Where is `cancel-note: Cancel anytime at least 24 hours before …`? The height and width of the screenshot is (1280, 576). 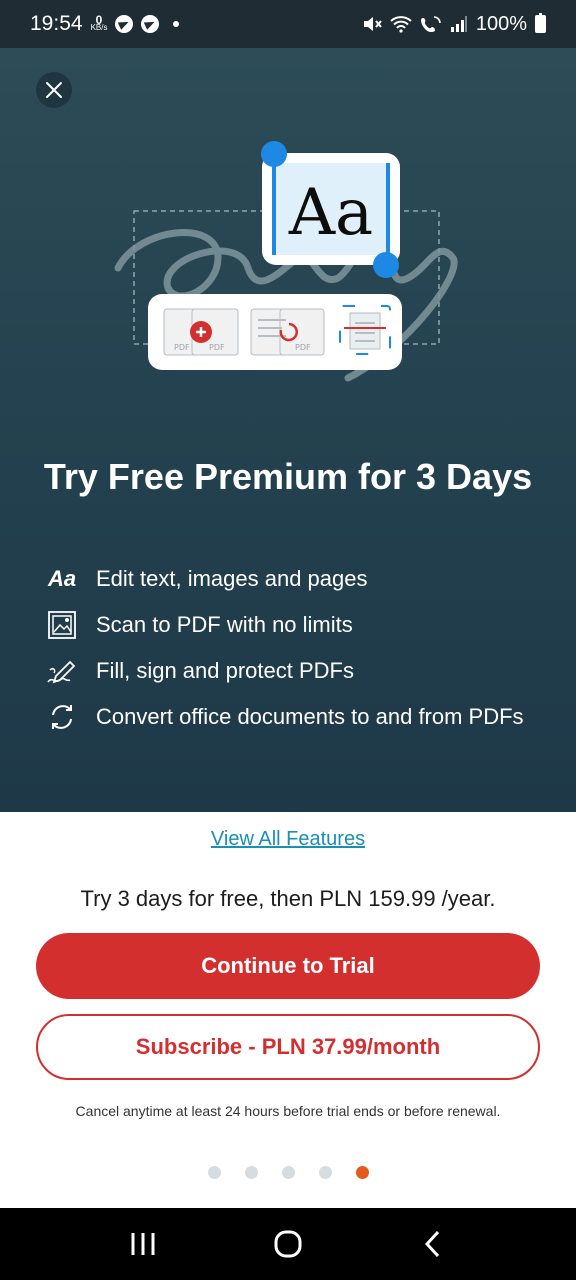 cancel-note: Cancel anytime at least 24 hours before … is located at coordinates (288, 1111).